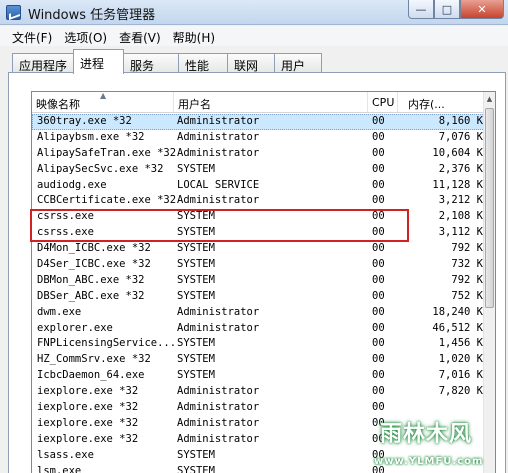 The image size is (508, 473). I want to click on tab-applications: 应用程序, so click(43, 63).